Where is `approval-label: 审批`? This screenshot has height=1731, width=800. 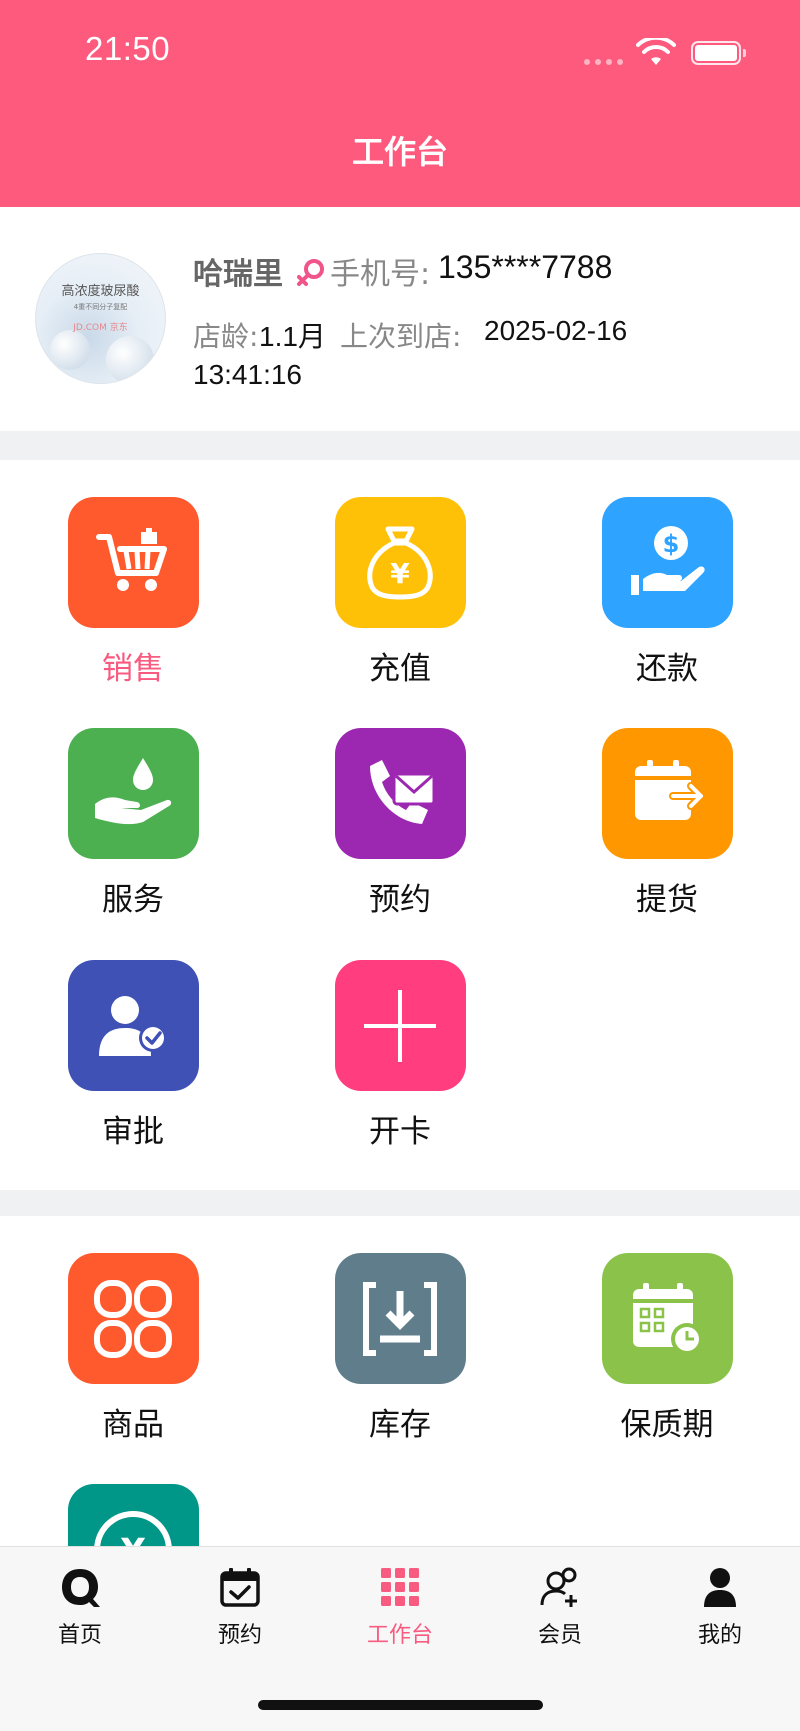
approval-label: 审批 is located at coordinates (133, 1132).